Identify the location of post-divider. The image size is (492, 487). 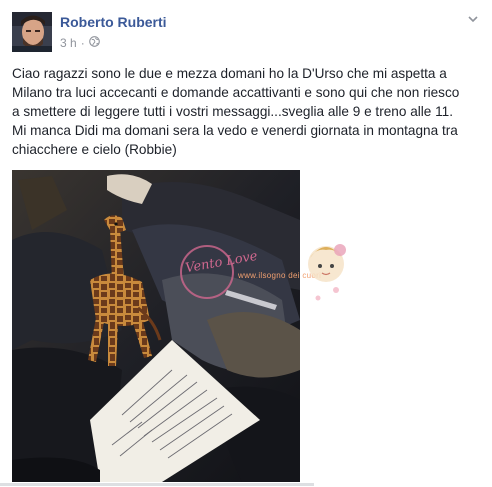
(157, 484).